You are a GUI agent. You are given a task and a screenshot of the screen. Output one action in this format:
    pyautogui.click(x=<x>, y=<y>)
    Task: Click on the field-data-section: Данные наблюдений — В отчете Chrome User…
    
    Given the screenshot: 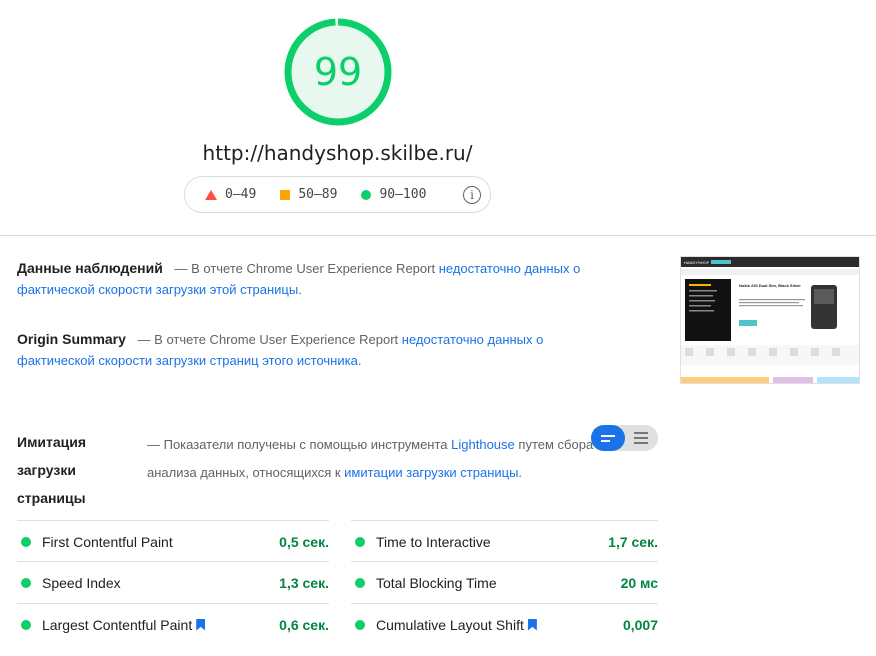 What is the action you would take?
    pyautogui.click(x=312, y=279)
    